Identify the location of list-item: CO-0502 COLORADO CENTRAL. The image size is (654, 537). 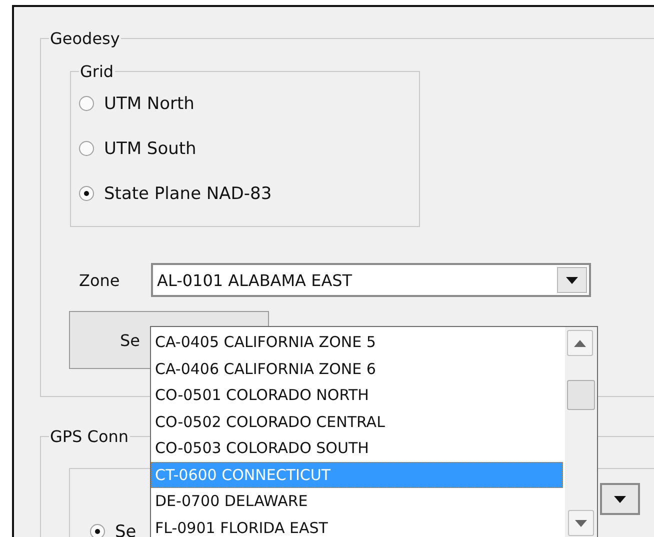
(357, 421).